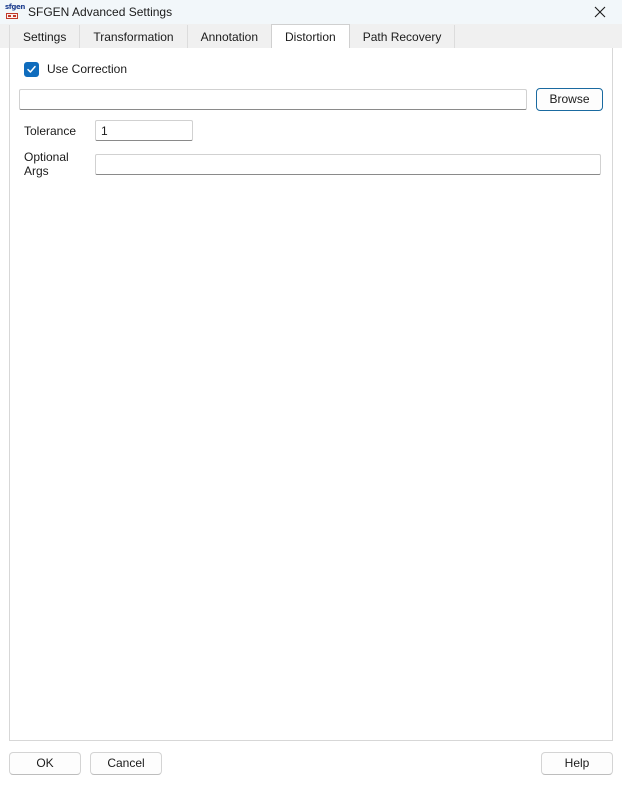 Image resolution: width=622 pixels, height=786 pixels. Describe the element at coordinates (12, 16) in the screenshot. I see `app-icon-shape` at that location.